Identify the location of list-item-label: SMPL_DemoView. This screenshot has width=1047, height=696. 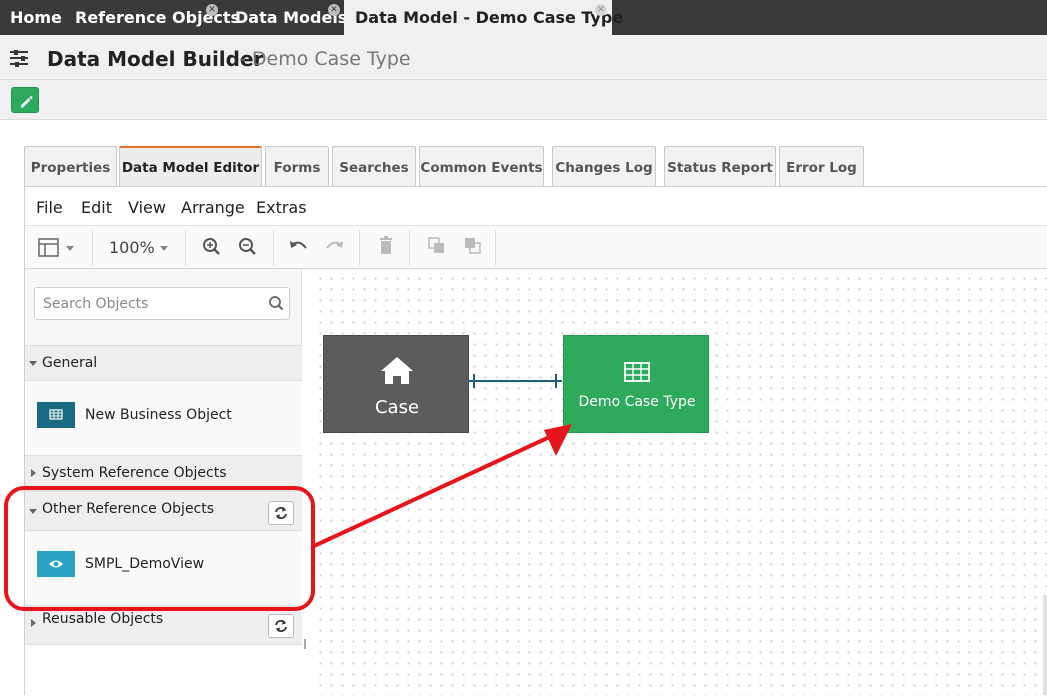
(145, 564).